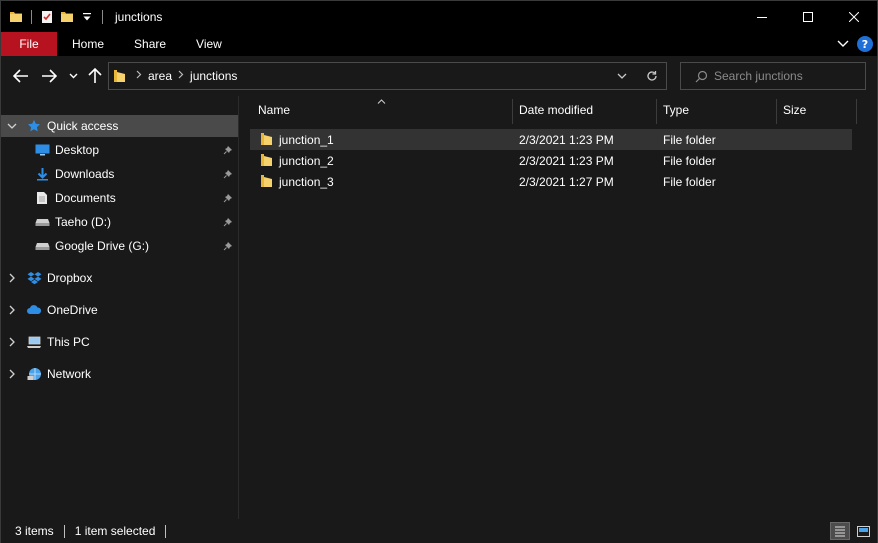 This screenshot has width=878, height=543. I want to click on status-item-count: 3 items, so click(34, 531).